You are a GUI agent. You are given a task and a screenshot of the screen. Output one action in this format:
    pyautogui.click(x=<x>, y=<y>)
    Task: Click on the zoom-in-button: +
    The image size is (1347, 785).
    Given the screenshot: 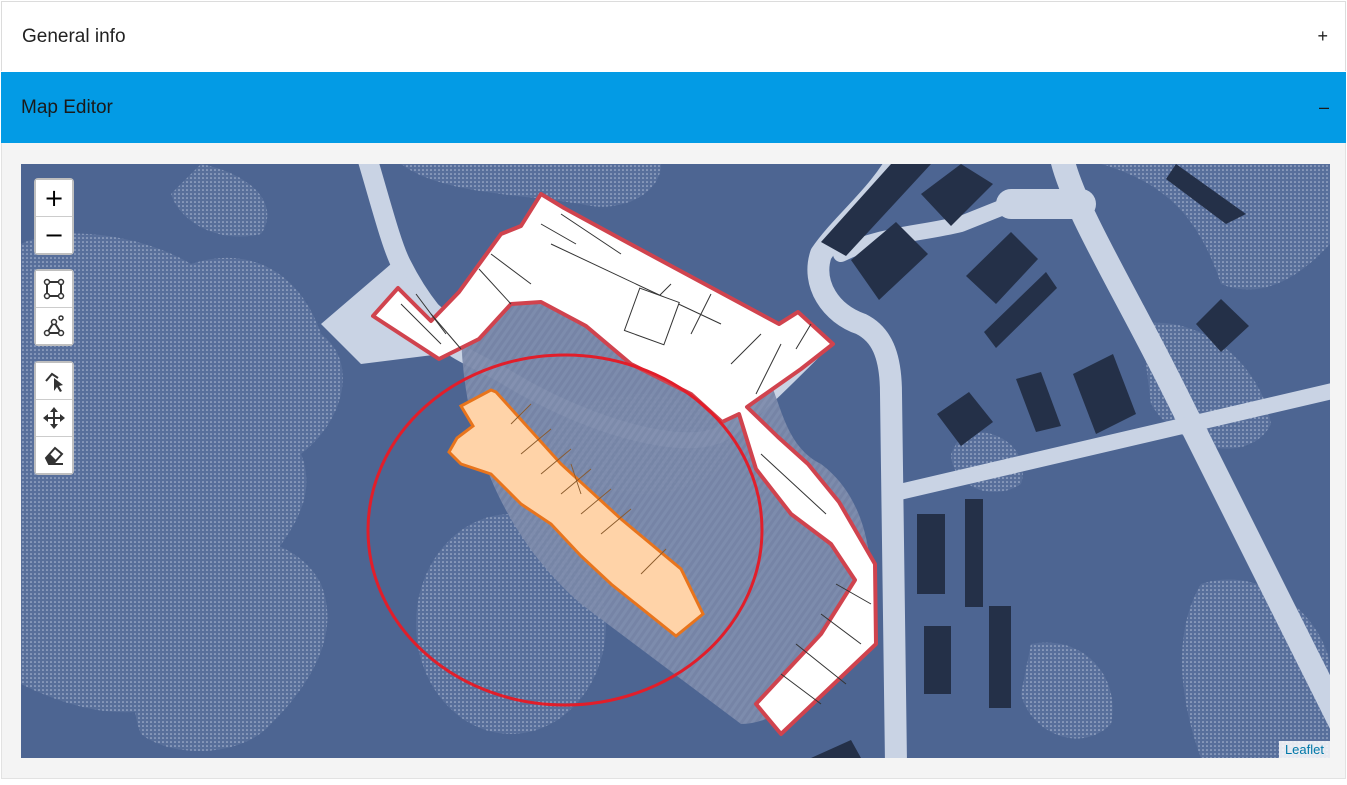 What is the action you would take?
    pyautogui.click(x=54, y=198)
    